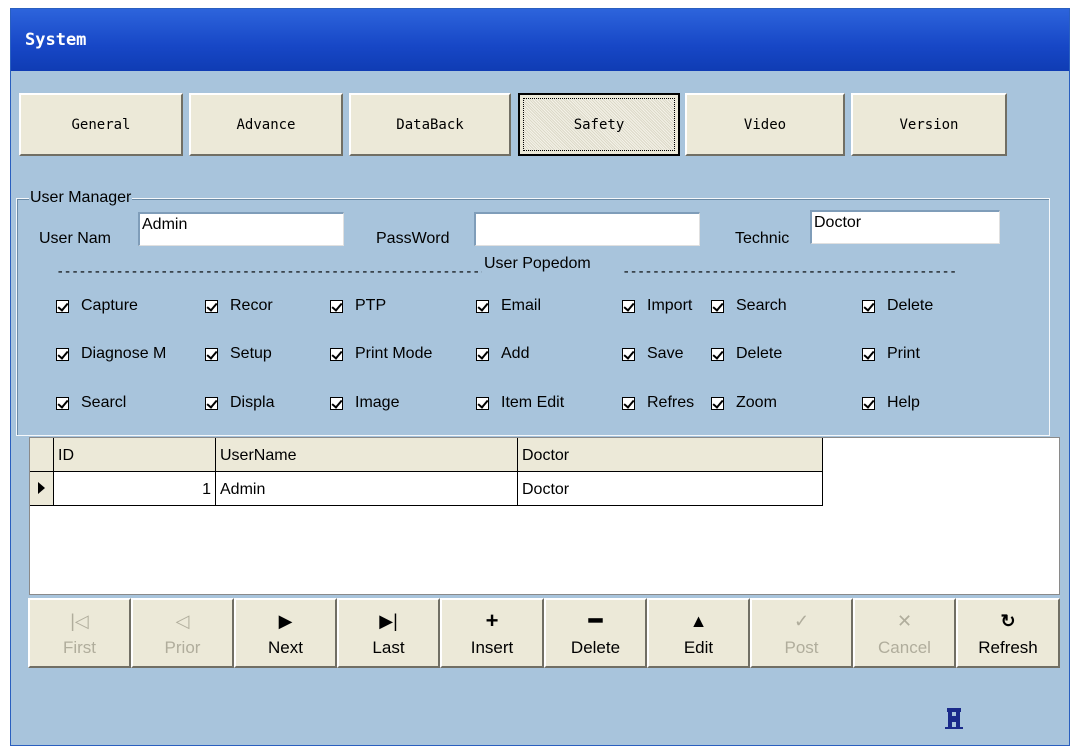  Describe the element at coordinates (1008, 633) in the screenshot. I see `nav-refresh-button: ↻ Refresh` at that location.